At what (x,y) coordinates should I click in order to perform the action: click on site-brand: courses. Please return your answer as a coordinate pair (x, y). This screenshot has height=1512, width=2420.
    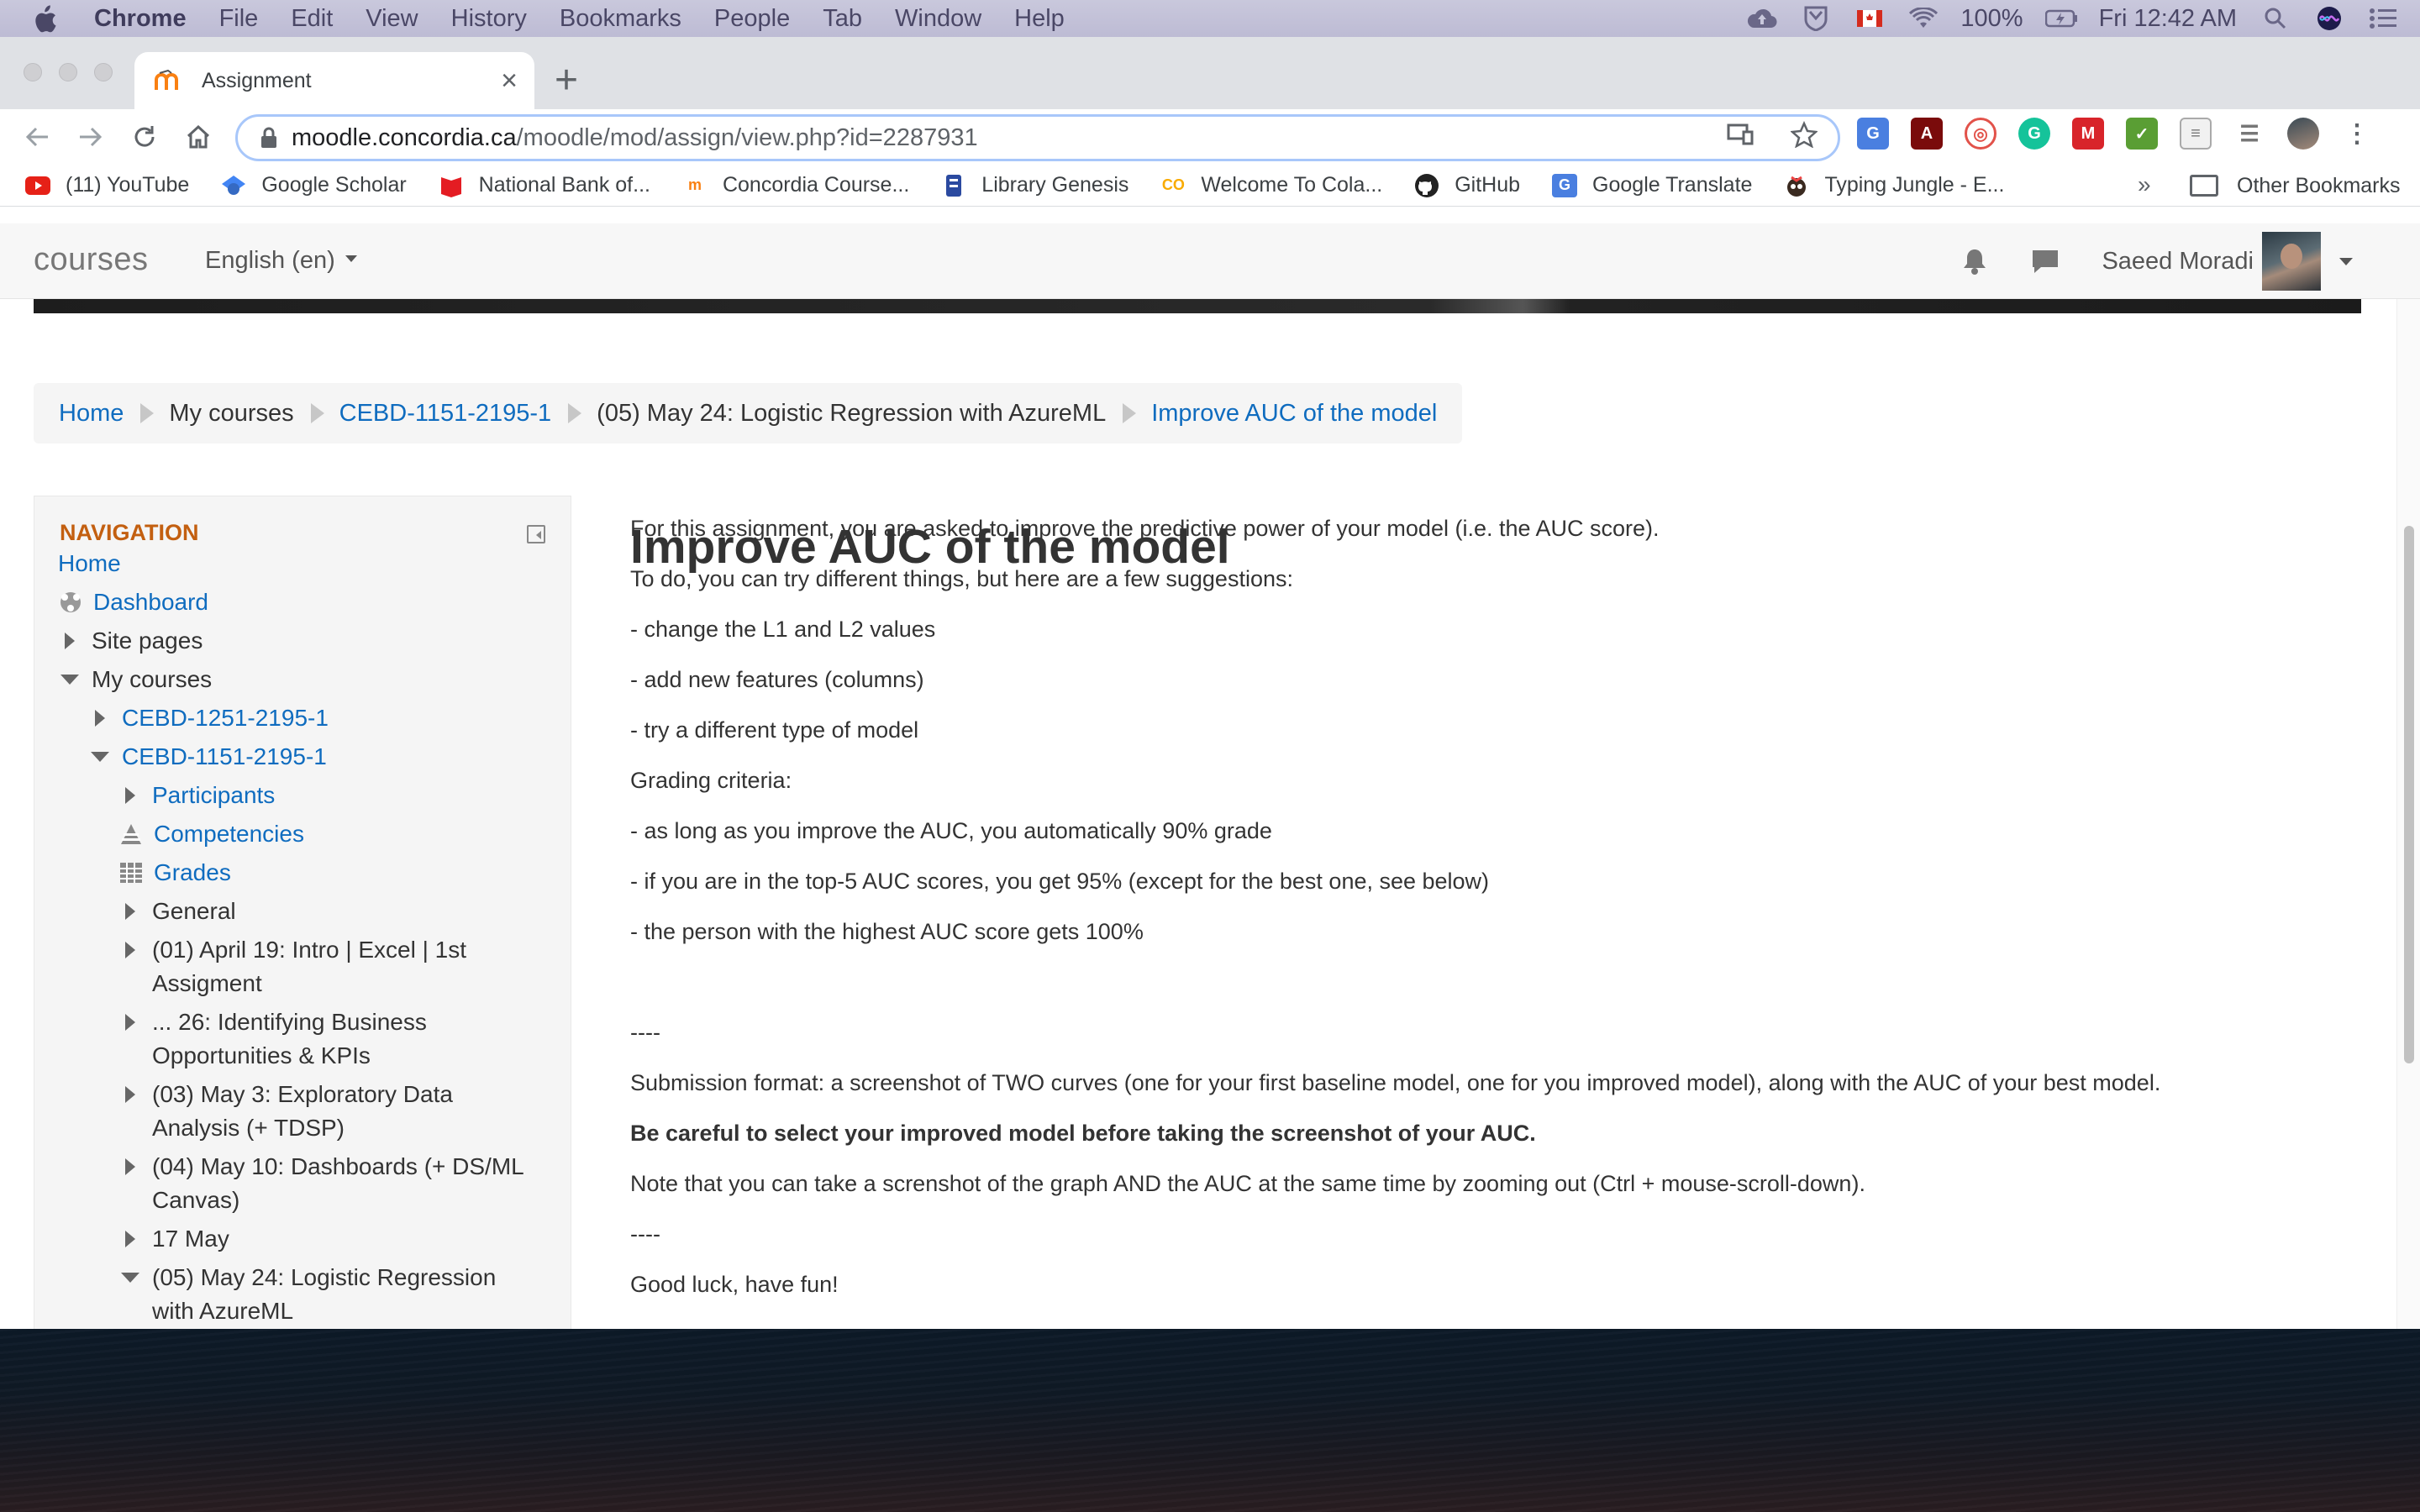
    Looking at the image, I should click on (92, 260).